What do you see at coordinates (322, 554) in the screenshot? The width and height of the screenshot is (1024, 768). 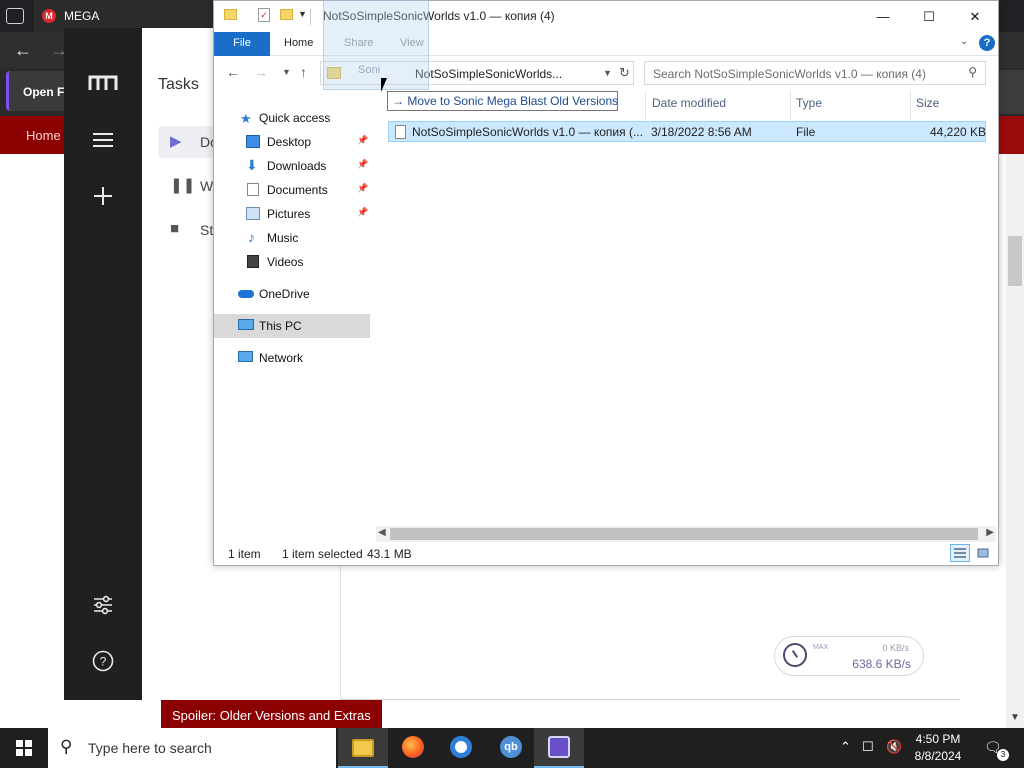 I see `selected-count: 1 item selected` at bounding box center [322, 554].